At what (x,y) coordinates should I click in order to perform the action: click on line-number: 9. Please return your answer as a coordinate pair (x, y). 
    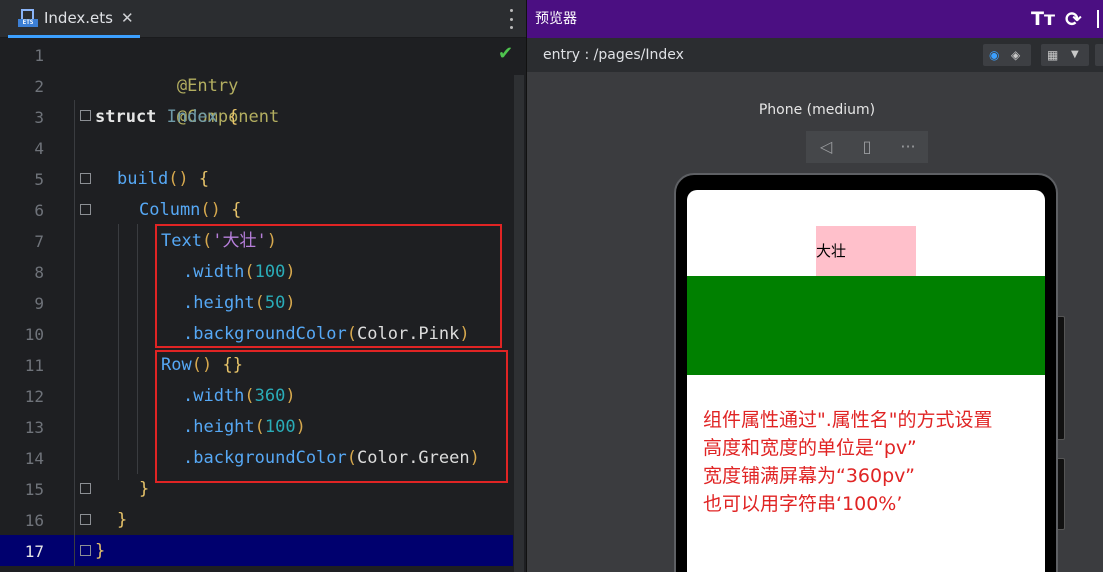
    Looking at the image, I should click on (39, 303).